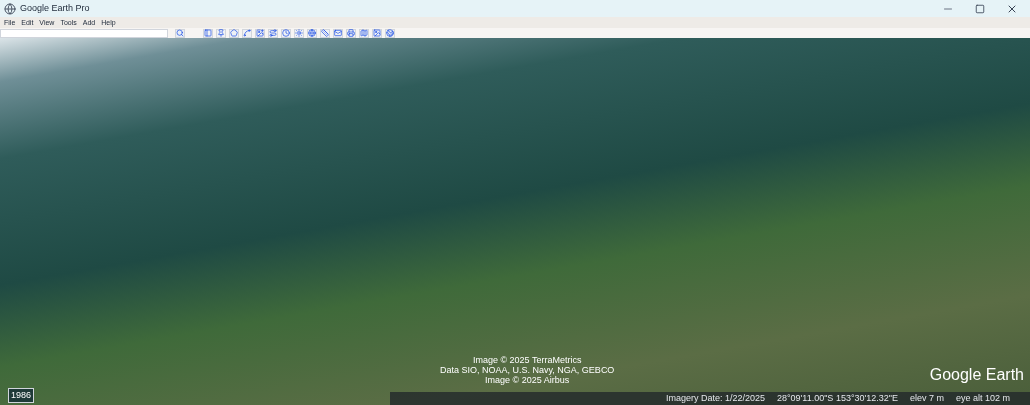 This screenshot has height=405, width=1030. I want to click on year-label: 1986, so click(21, 395).